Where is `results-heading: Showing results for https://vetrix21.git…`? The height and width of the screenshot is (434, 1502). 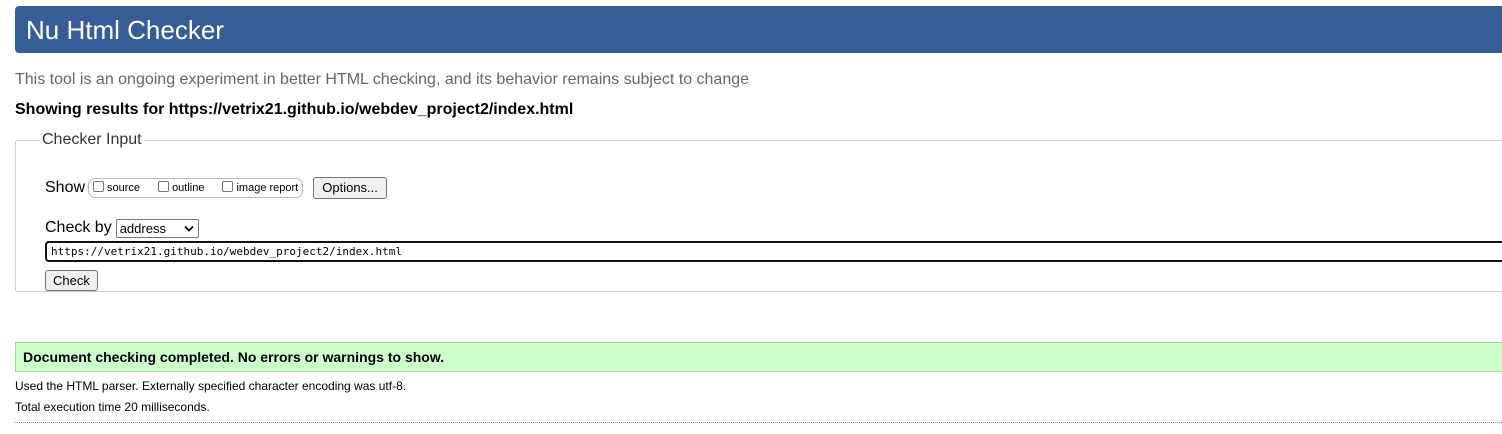 results-heading: Showing results for https://vetrix21.git… is located at coordinates (294, 109).